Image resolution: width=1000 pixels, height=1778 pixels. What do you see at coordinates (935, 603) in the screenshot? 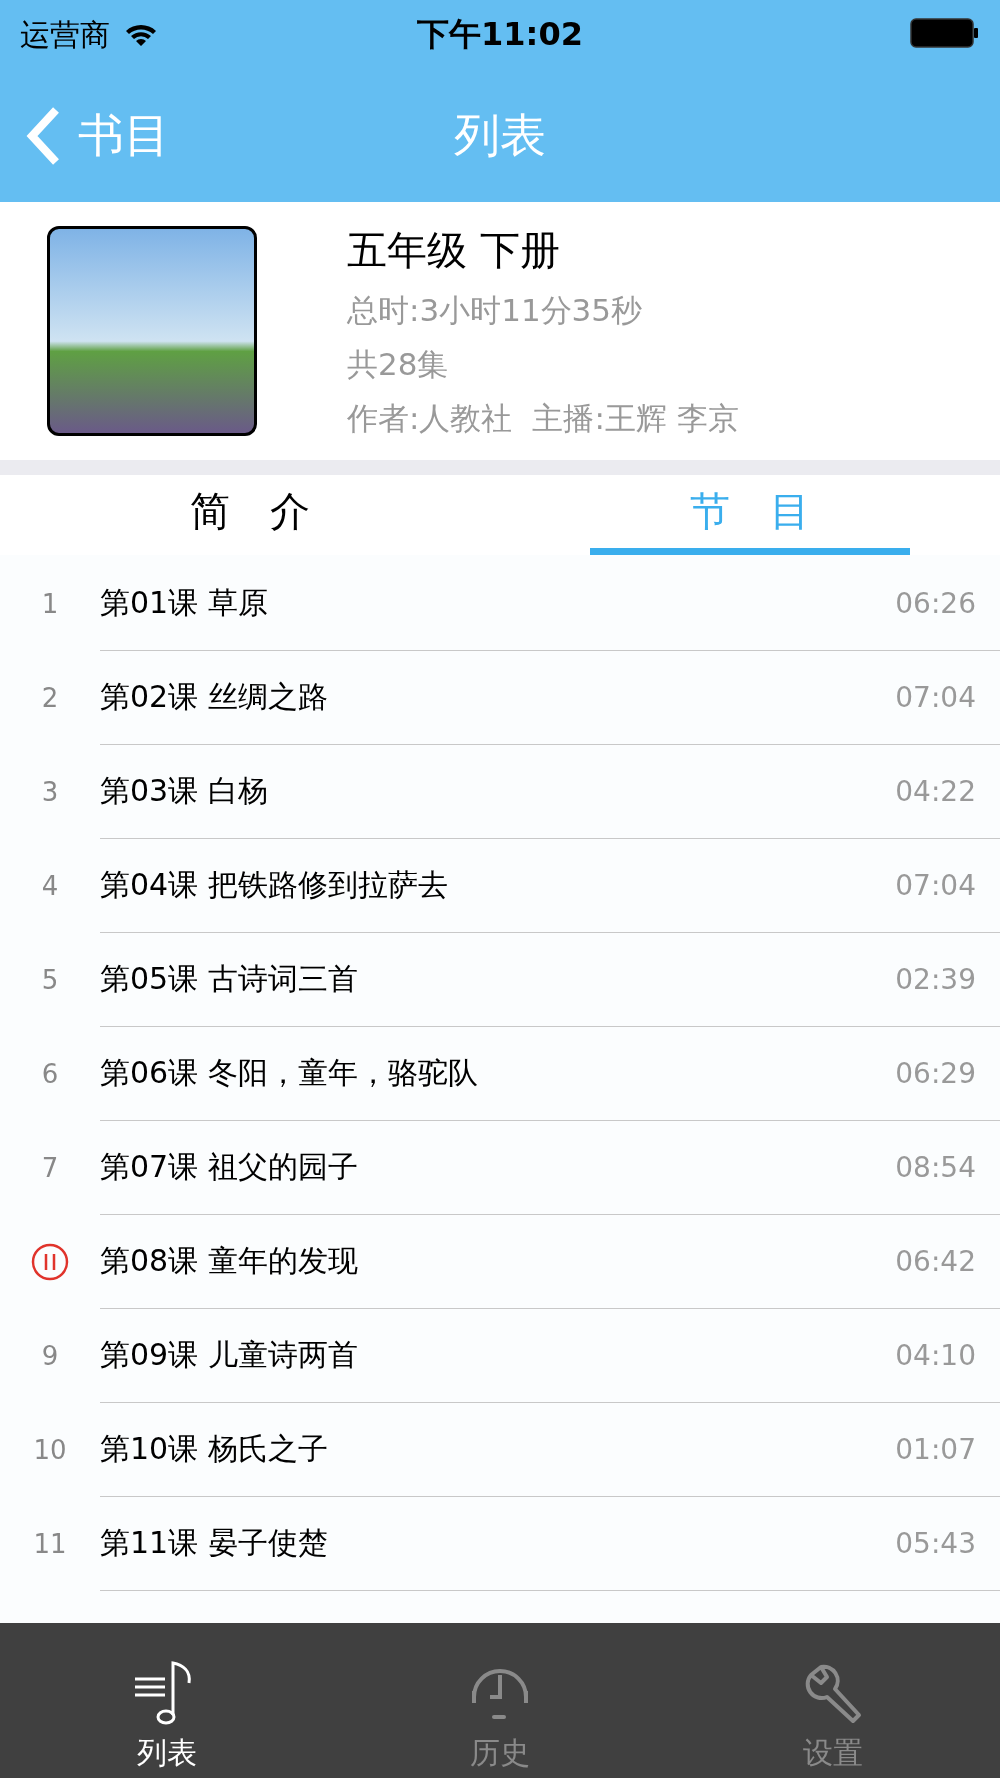
I see `lesson-duration: 06:26` at bounding box center [935, 603].